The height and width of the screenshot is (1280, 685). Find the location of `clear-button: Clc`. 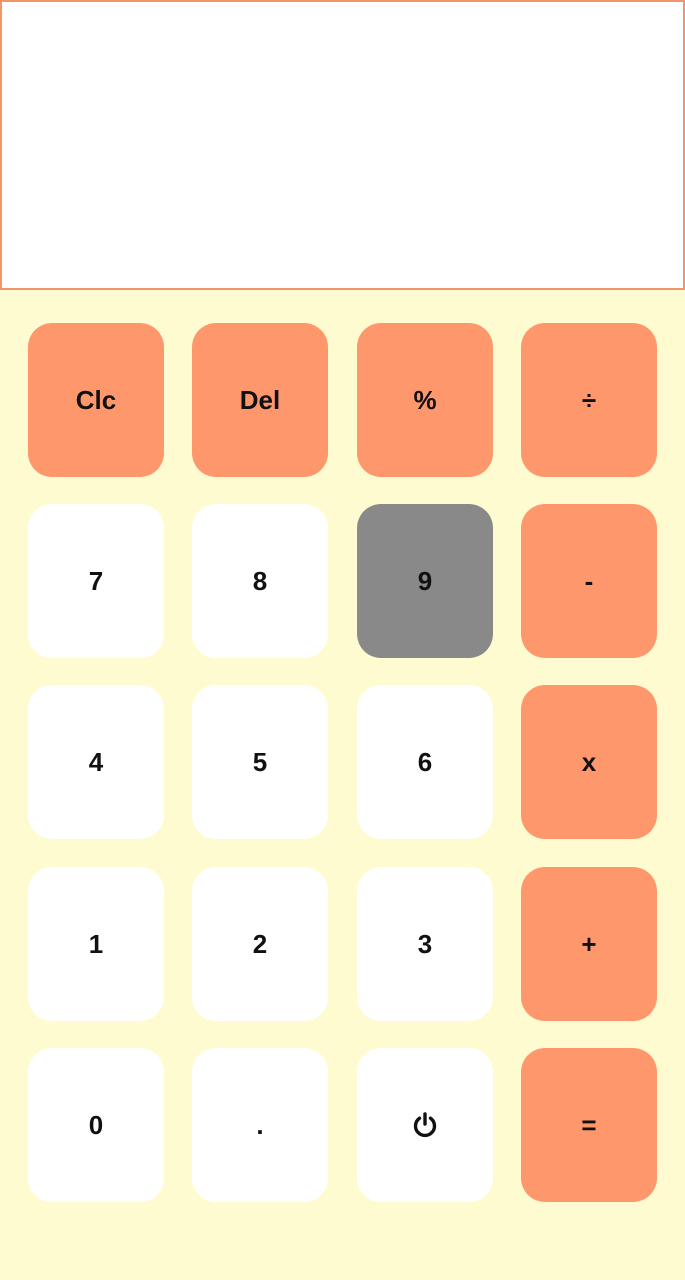

clear-button: Clc is located at coordinates (96, 400).